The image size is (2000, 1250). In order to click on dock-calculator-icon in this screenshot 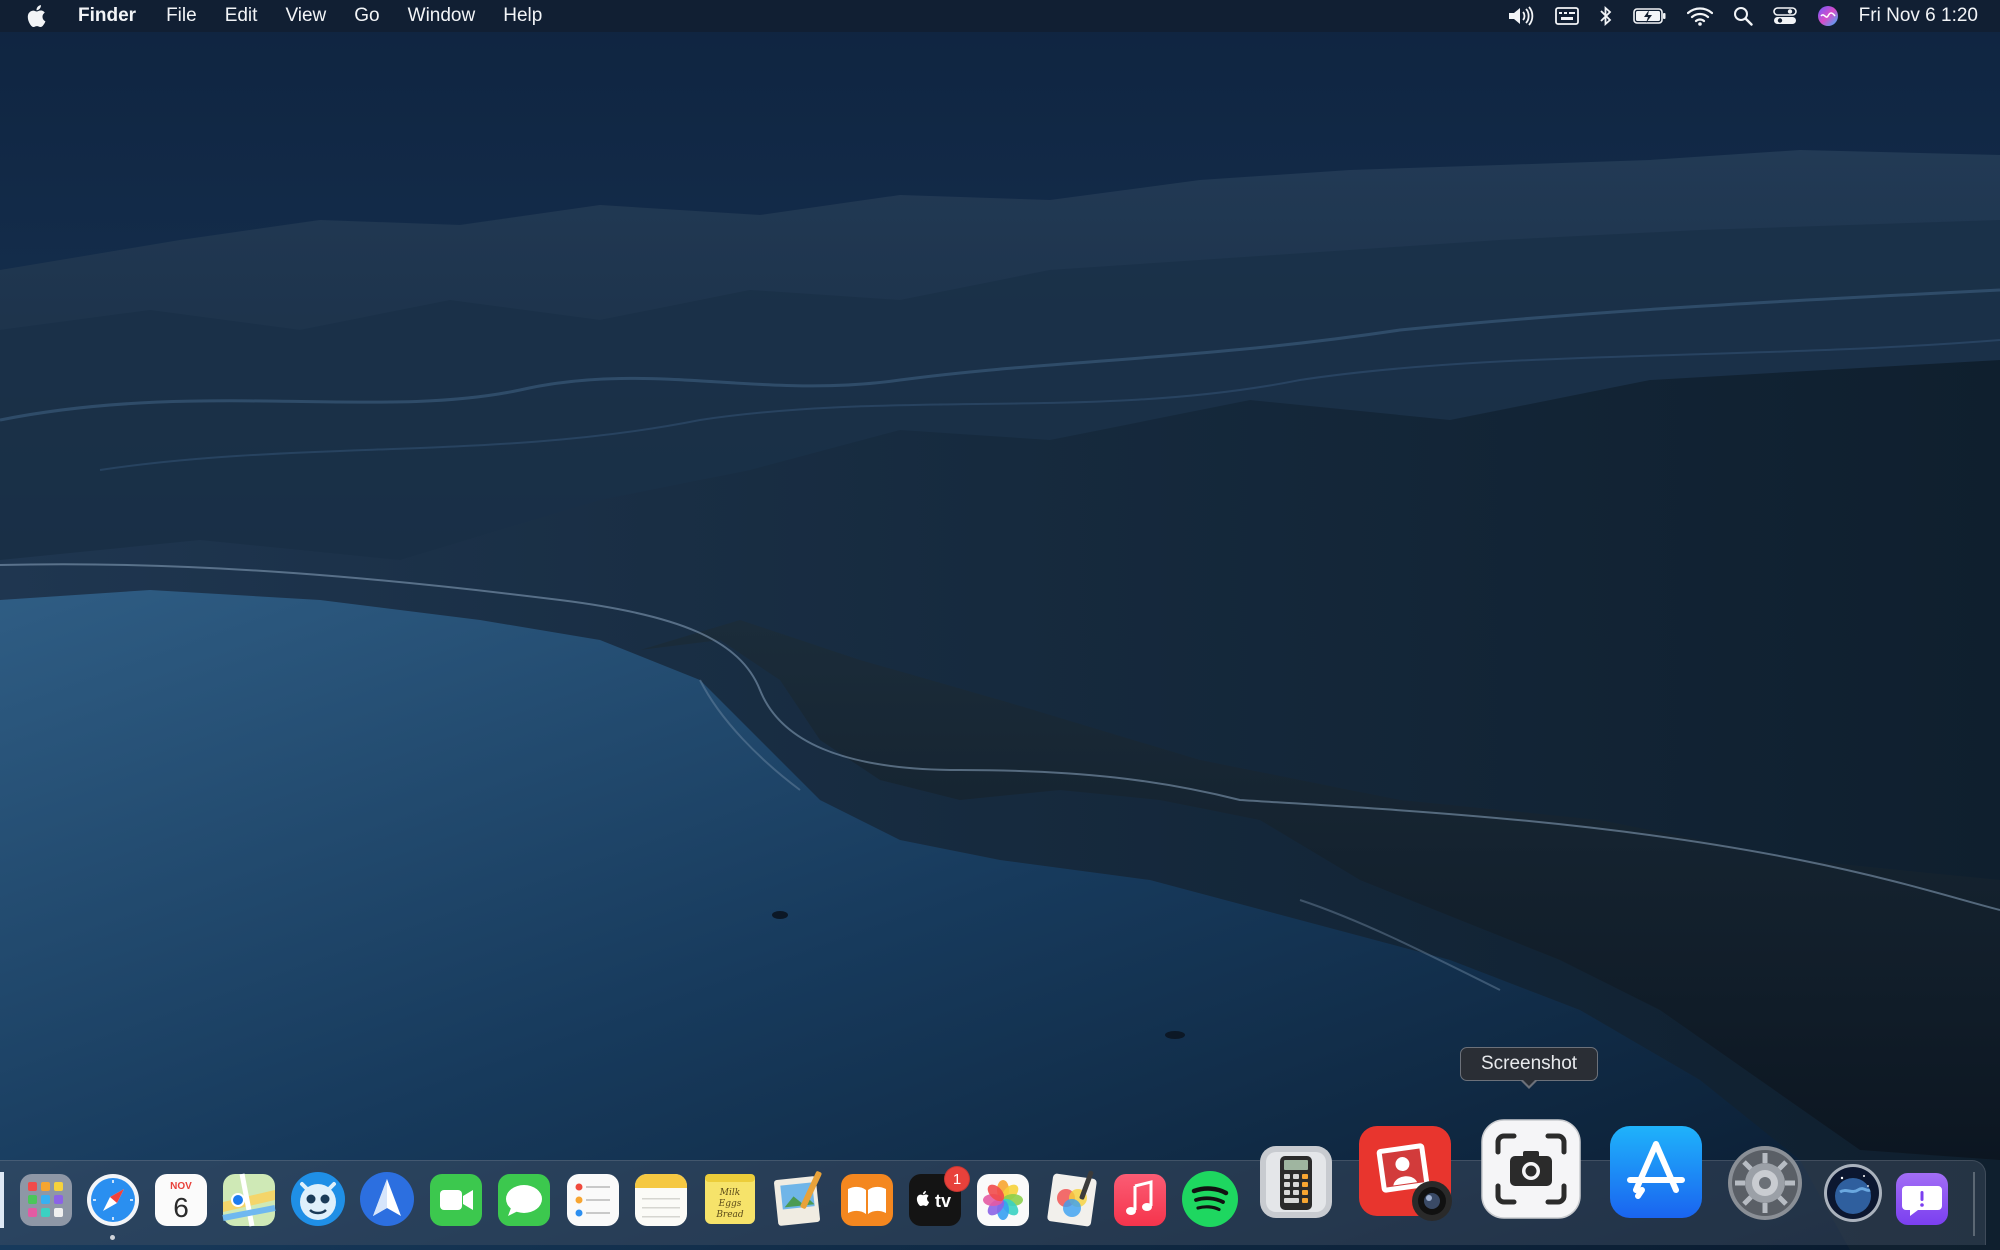, I will do `click(1296, 1183)`.